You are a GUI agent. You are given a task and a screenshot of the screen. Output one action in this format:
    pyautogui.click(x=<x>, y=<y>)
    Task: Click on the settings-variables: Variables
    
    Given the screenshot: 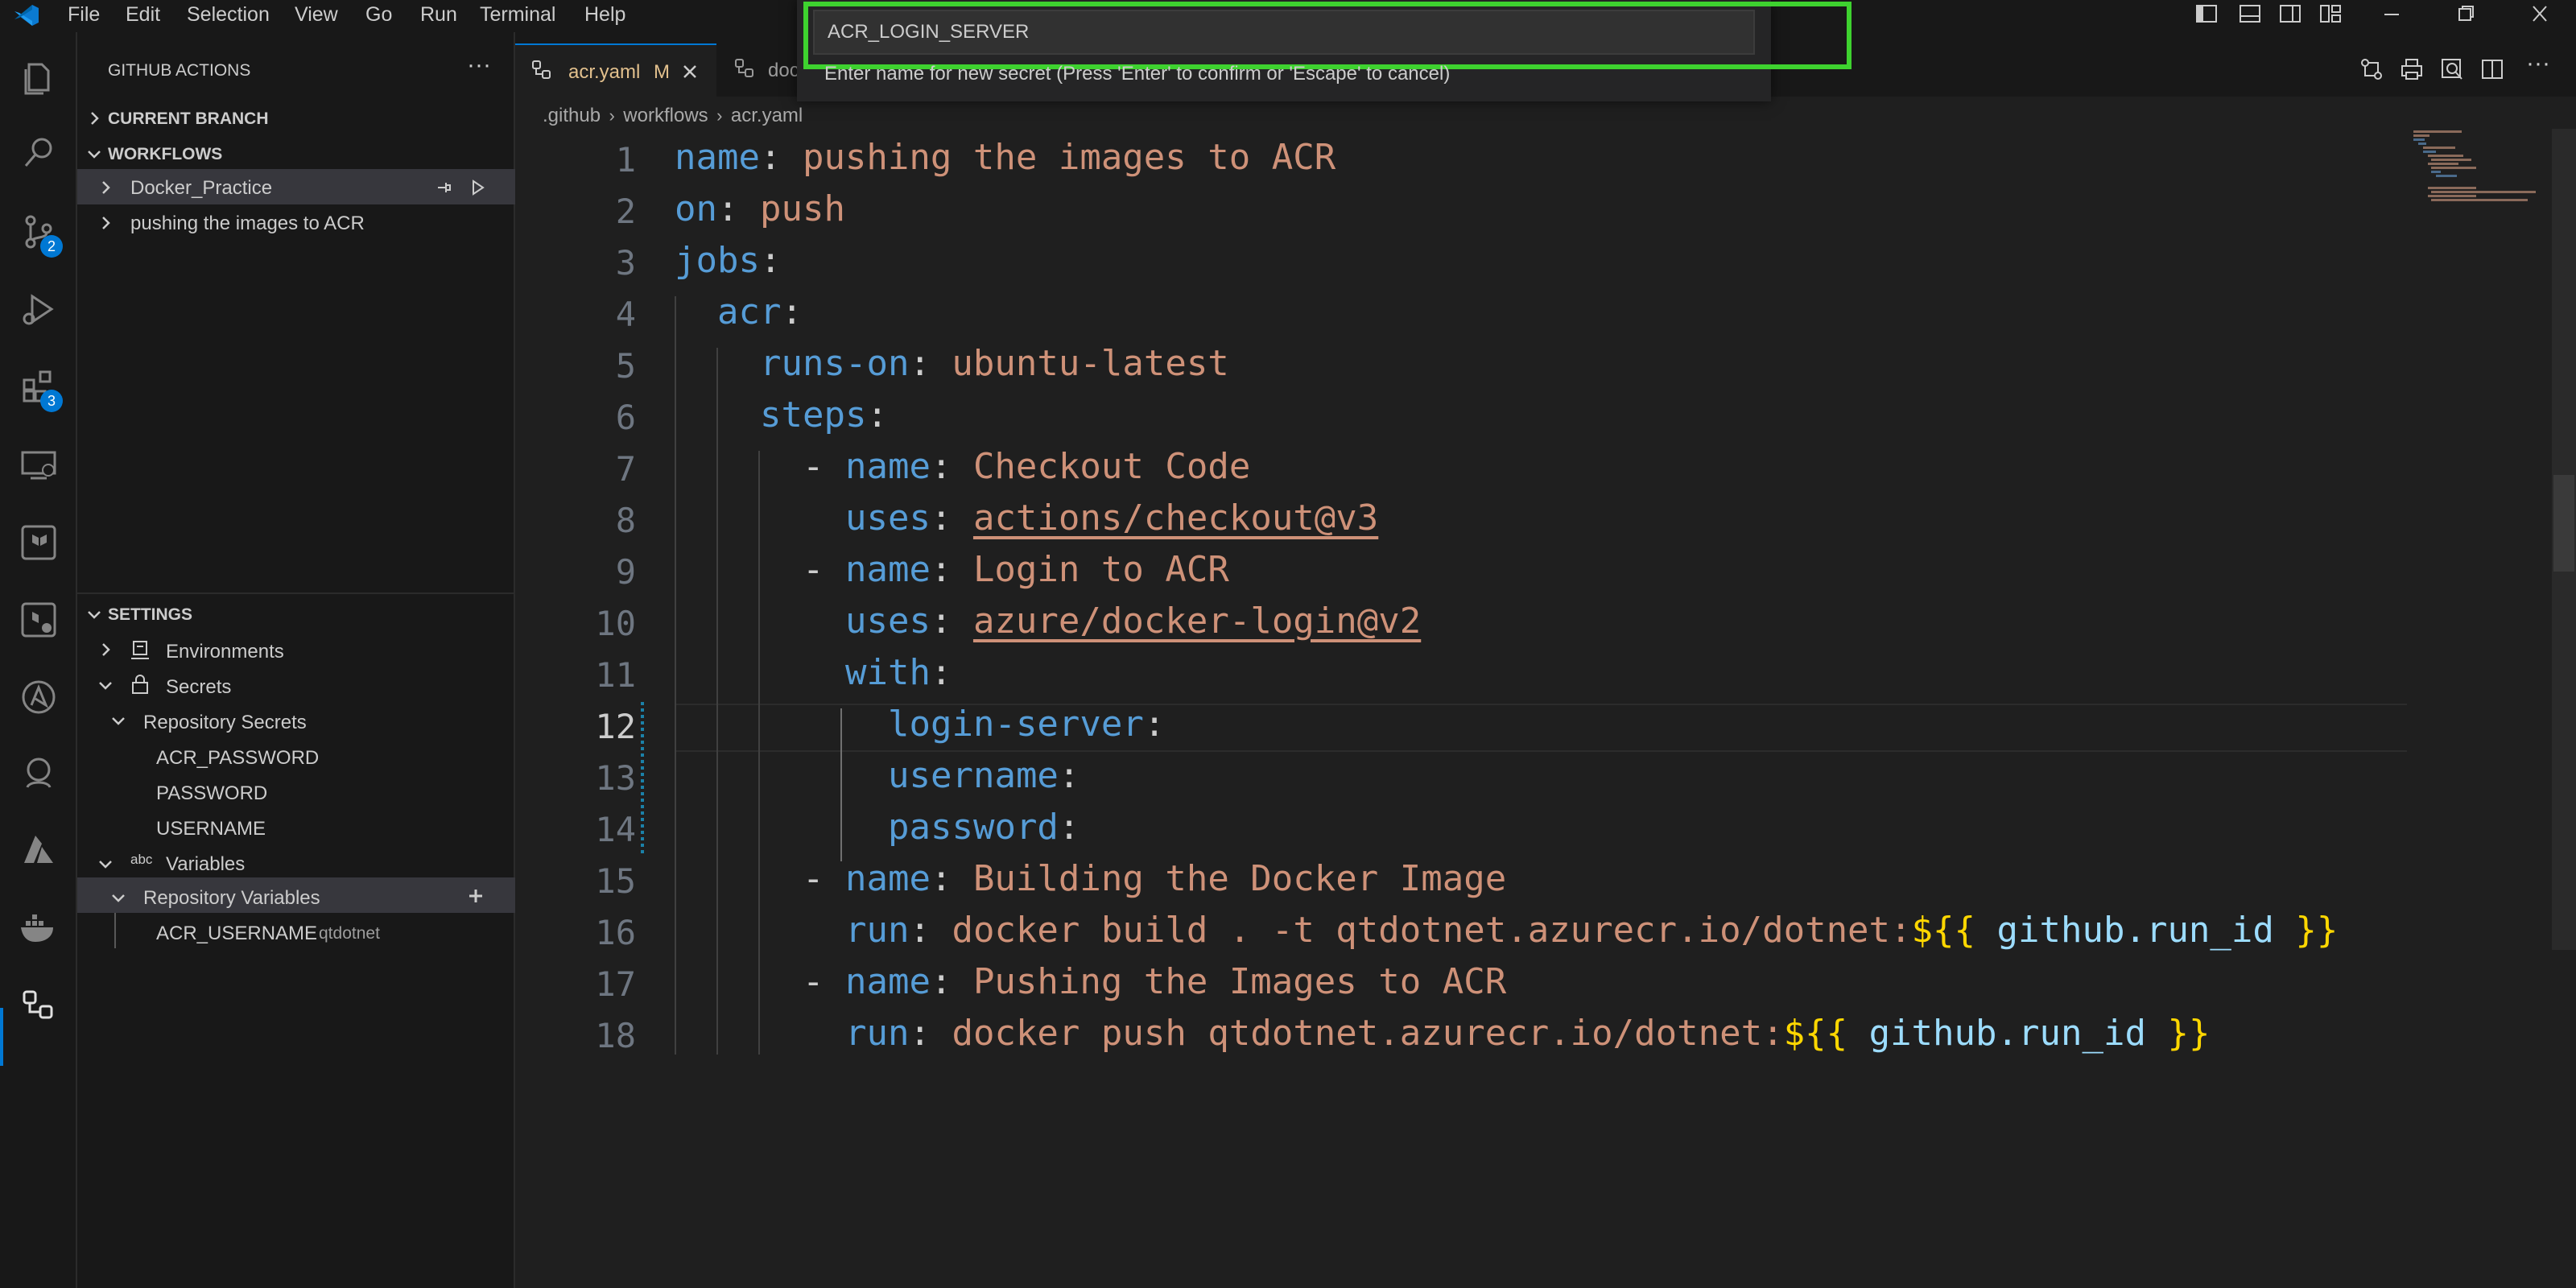 What is the action you would take?
    pyautogui.click(x=205, y=864)
    